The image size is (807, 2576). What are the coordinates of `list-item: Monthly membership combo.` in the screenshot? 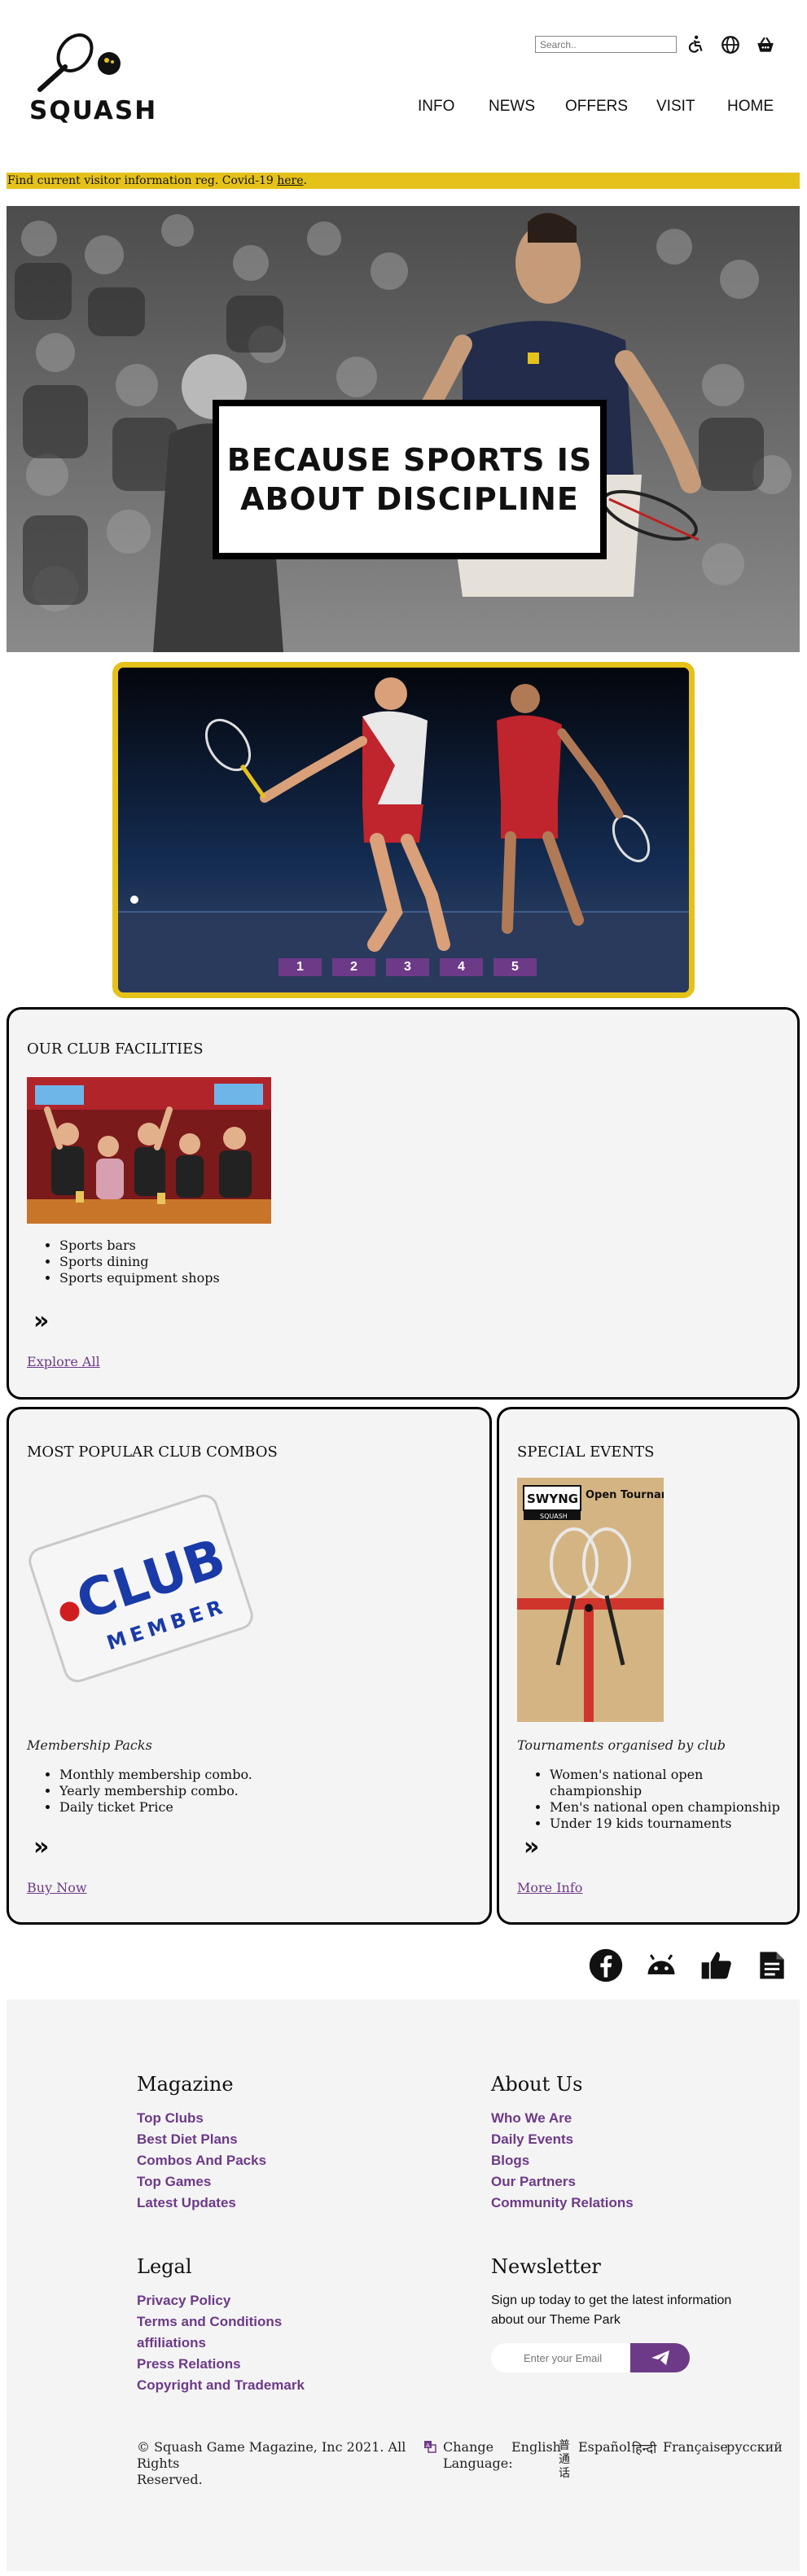 It's located at (155, 1775).